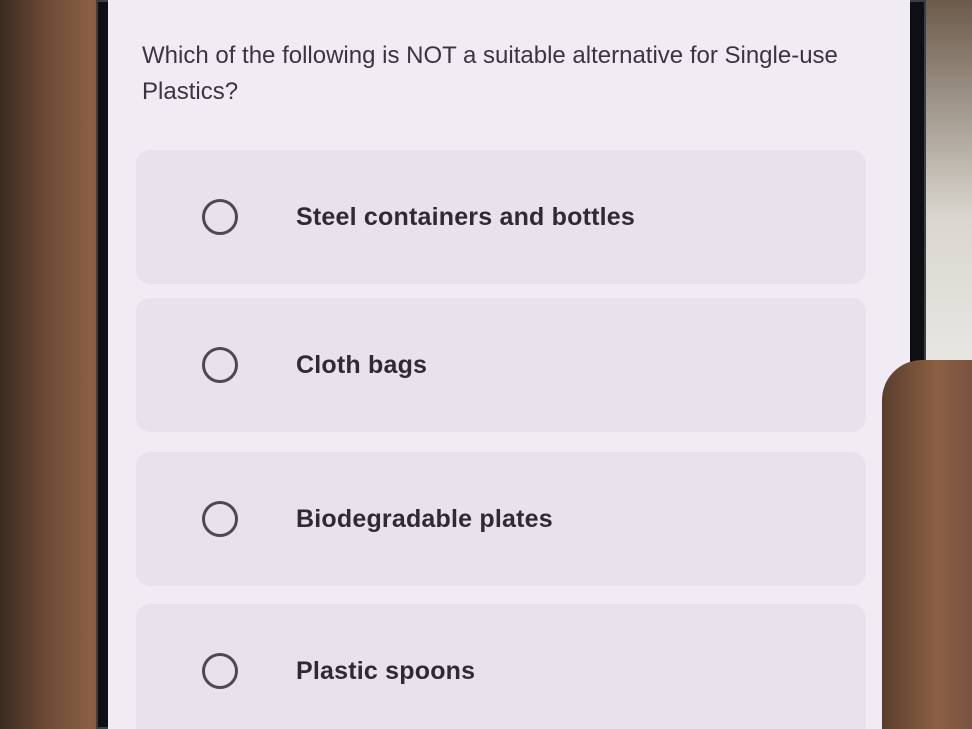  What do you see at coordinates (501, 666) in the screenshot?
I see `option-plastic-spoons: Plastic spoons` at bounding box center [501, 666].